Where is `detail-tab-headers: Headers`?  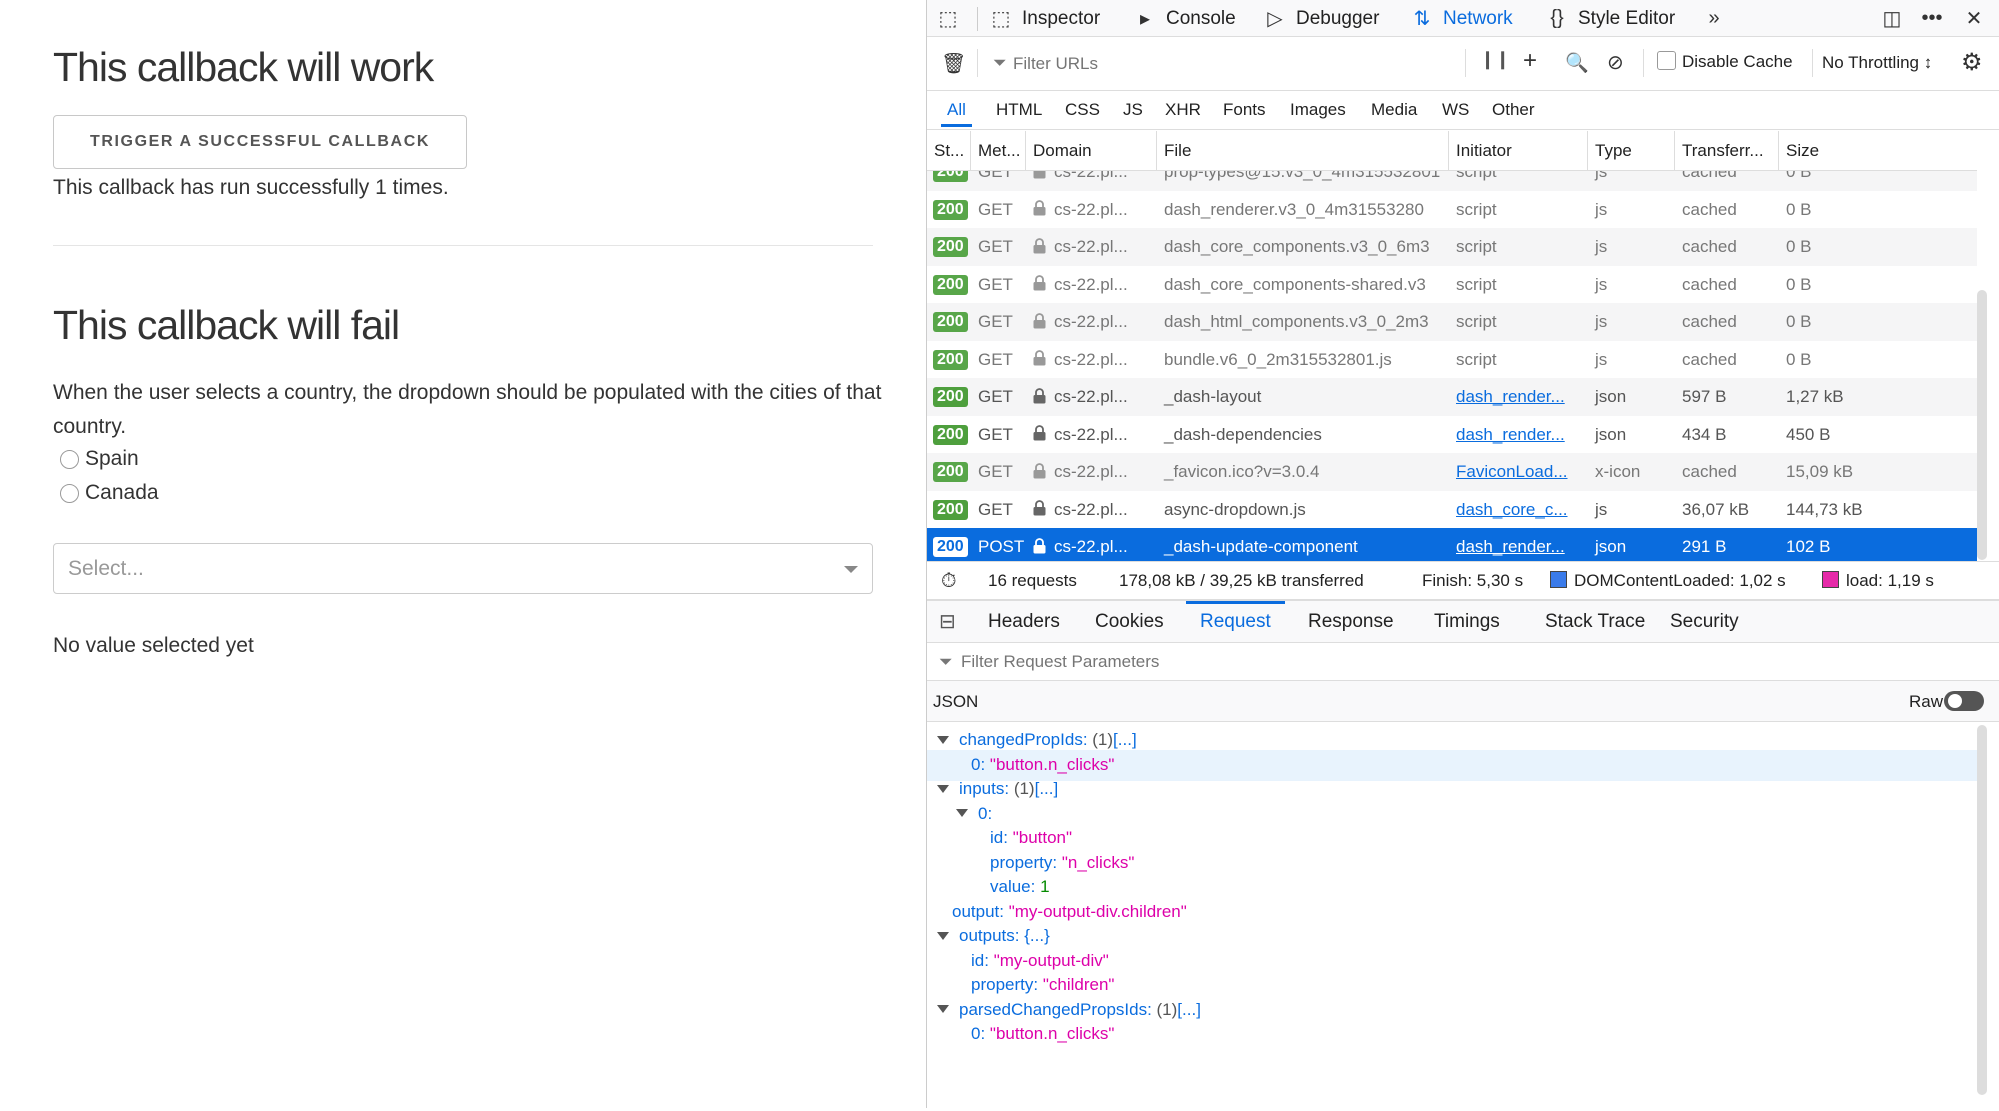 detail-tab-headers: Headers is located at coordinates (1024, 622).